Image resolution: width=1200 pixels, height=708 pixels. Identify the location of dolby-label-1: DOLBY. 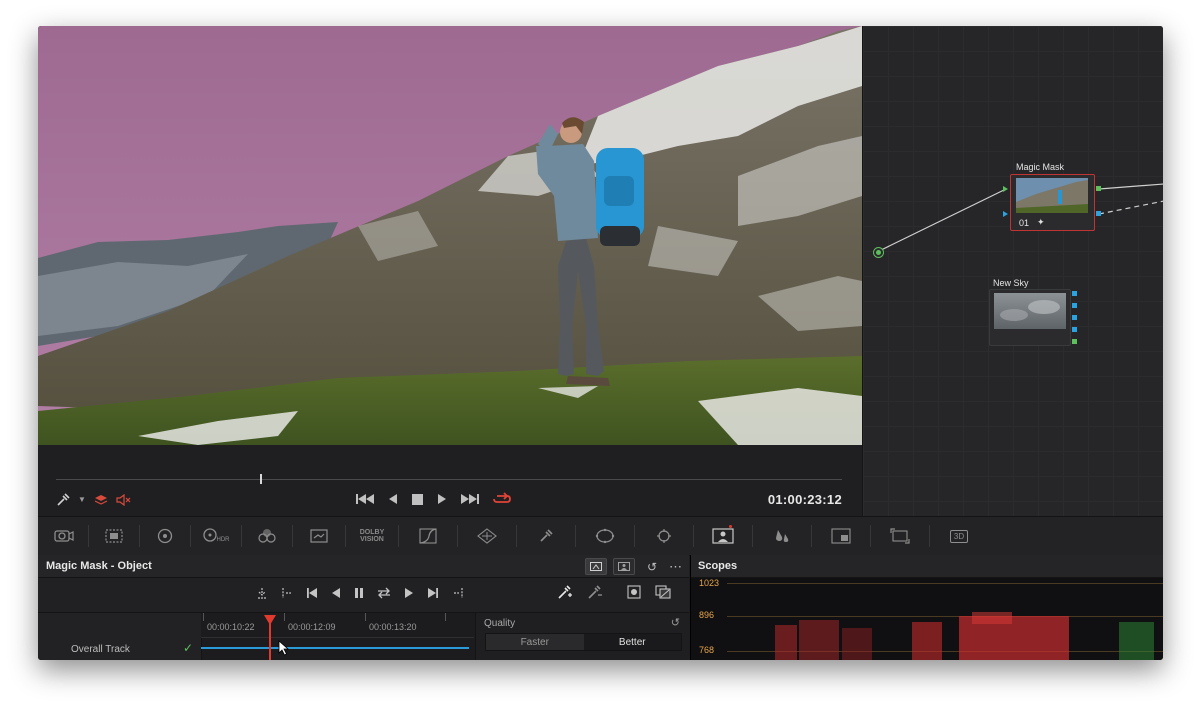
(372, 532).